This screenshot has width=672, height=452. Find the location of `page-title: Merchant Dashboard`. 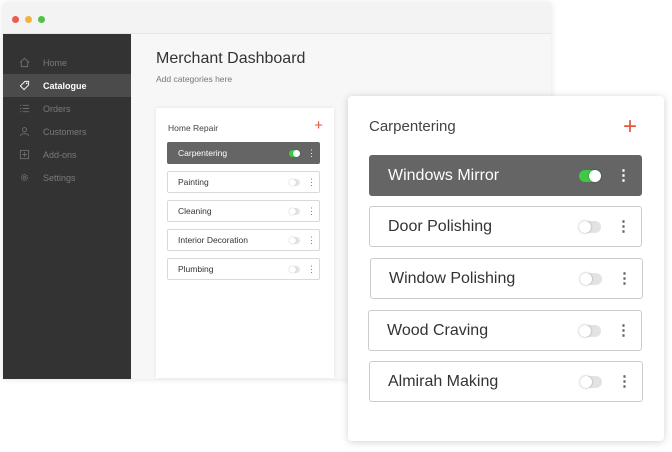

page-title: Merchant Dashboard is located at coordinates (231, 58).